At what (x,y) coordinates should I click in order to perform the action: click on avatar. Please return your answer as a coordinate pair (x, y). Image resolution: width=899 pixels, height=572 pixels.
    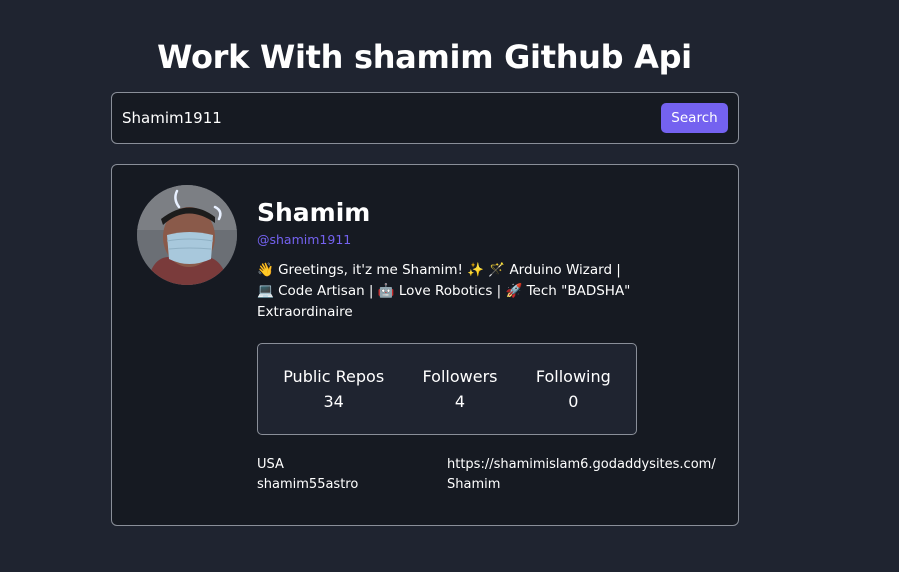
    Looking at the image, I should click on (187, 235).